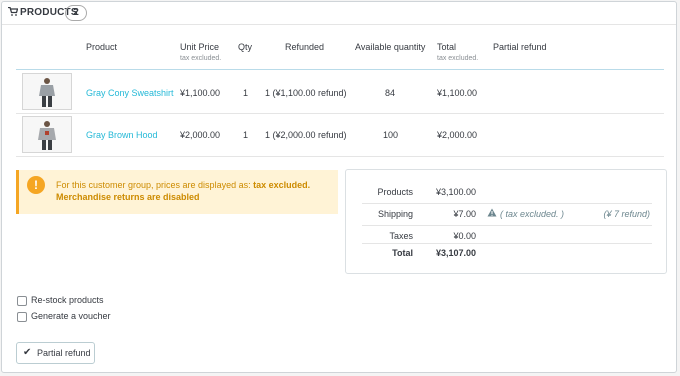 This screenshot has width=680, height=376. I want to click on col-product: Product, so click(102, 47).